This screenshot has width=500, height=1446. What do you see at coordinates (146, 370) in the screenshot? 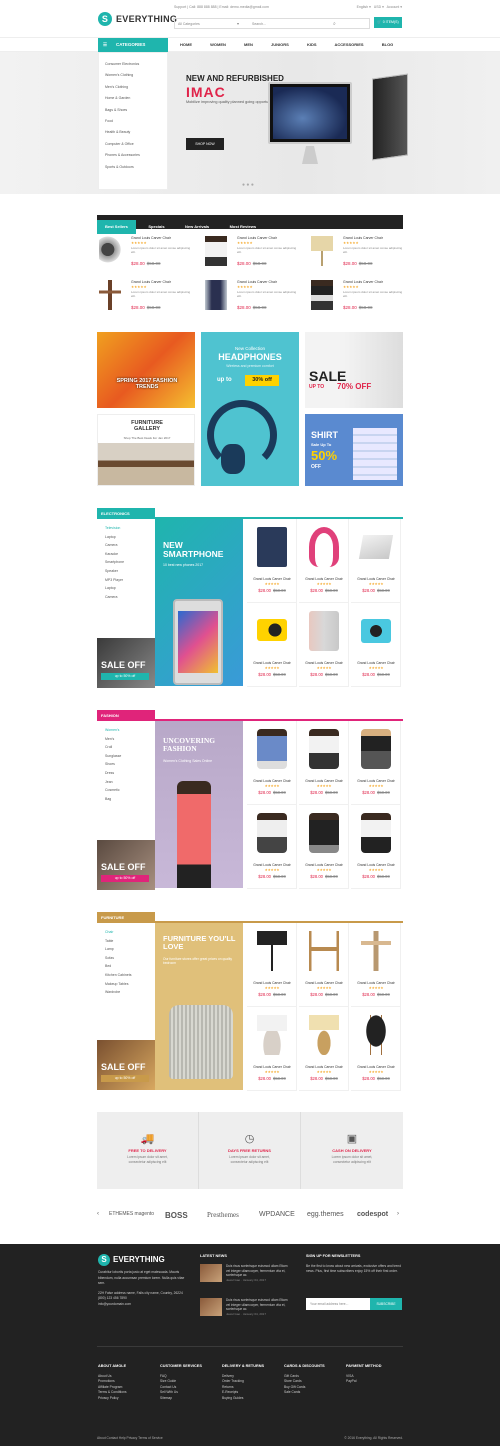
I see `spring-fashion-banner: SPRING 2017 FASHION TRENDS` at bounding box center [146, 370].